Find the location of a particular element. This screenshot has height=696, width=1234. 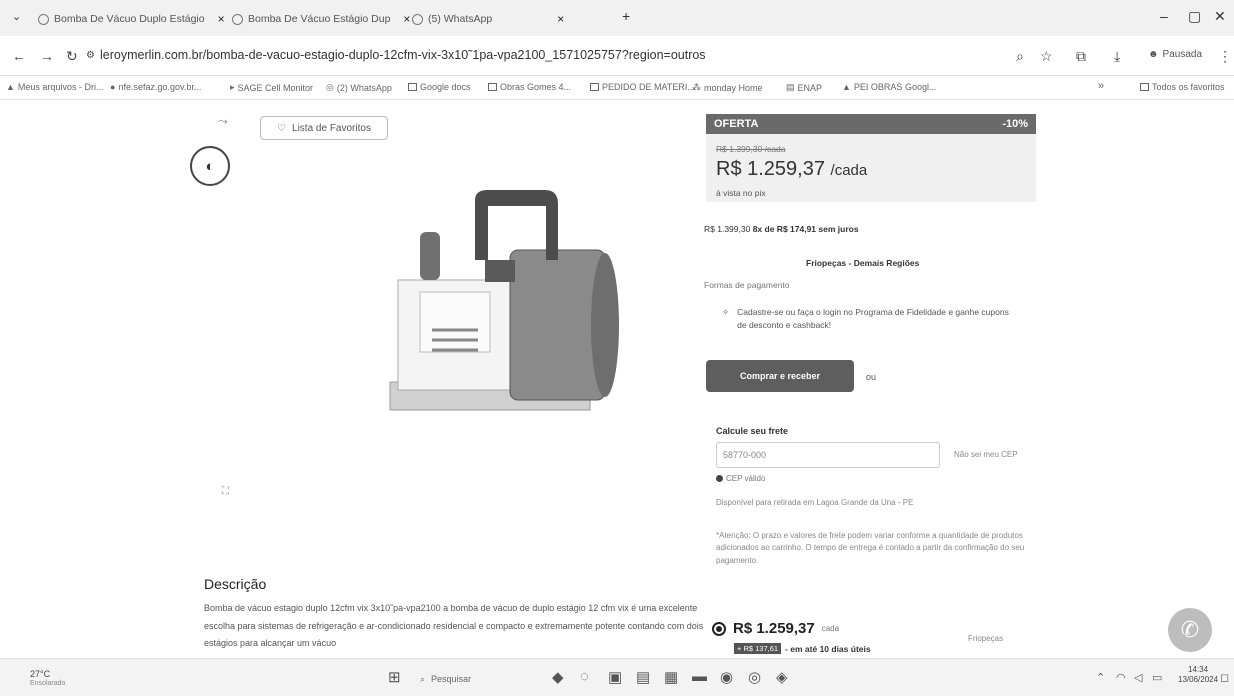

weather-temp: 27°C is located at coordinates (40, 674).